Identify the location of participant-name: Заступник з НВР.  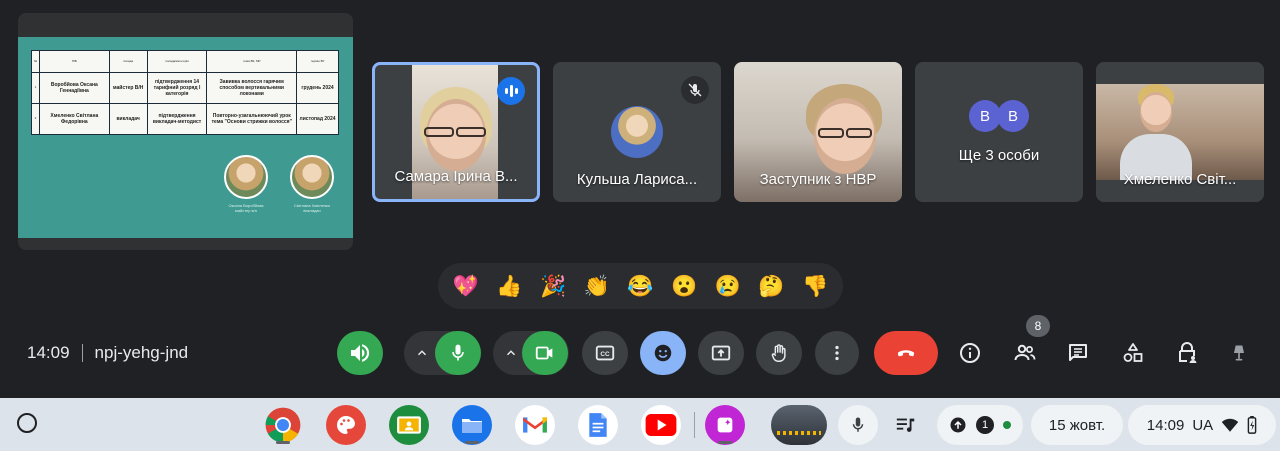
(818, 179).